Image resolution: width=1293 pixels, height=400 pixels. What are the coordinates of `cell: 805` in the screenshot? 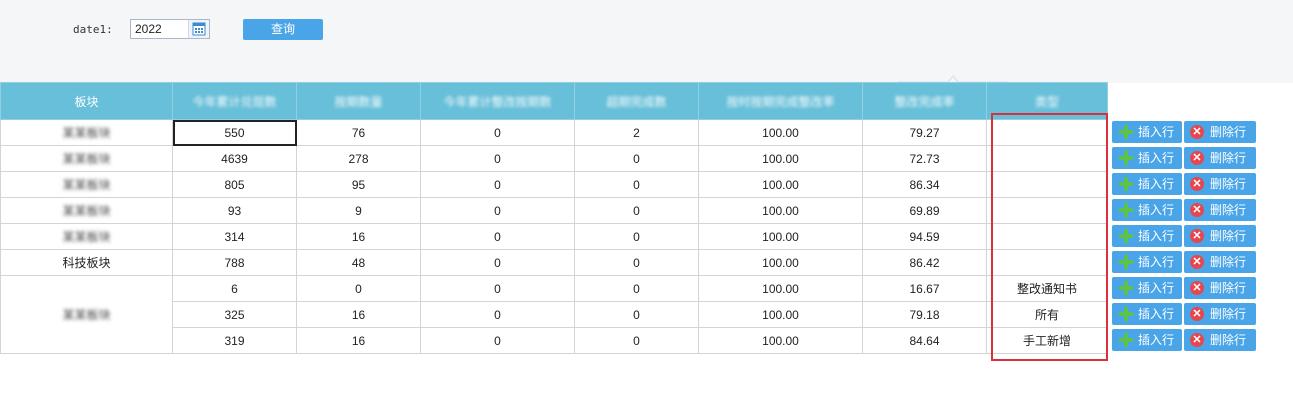 It's located at (234, 184).